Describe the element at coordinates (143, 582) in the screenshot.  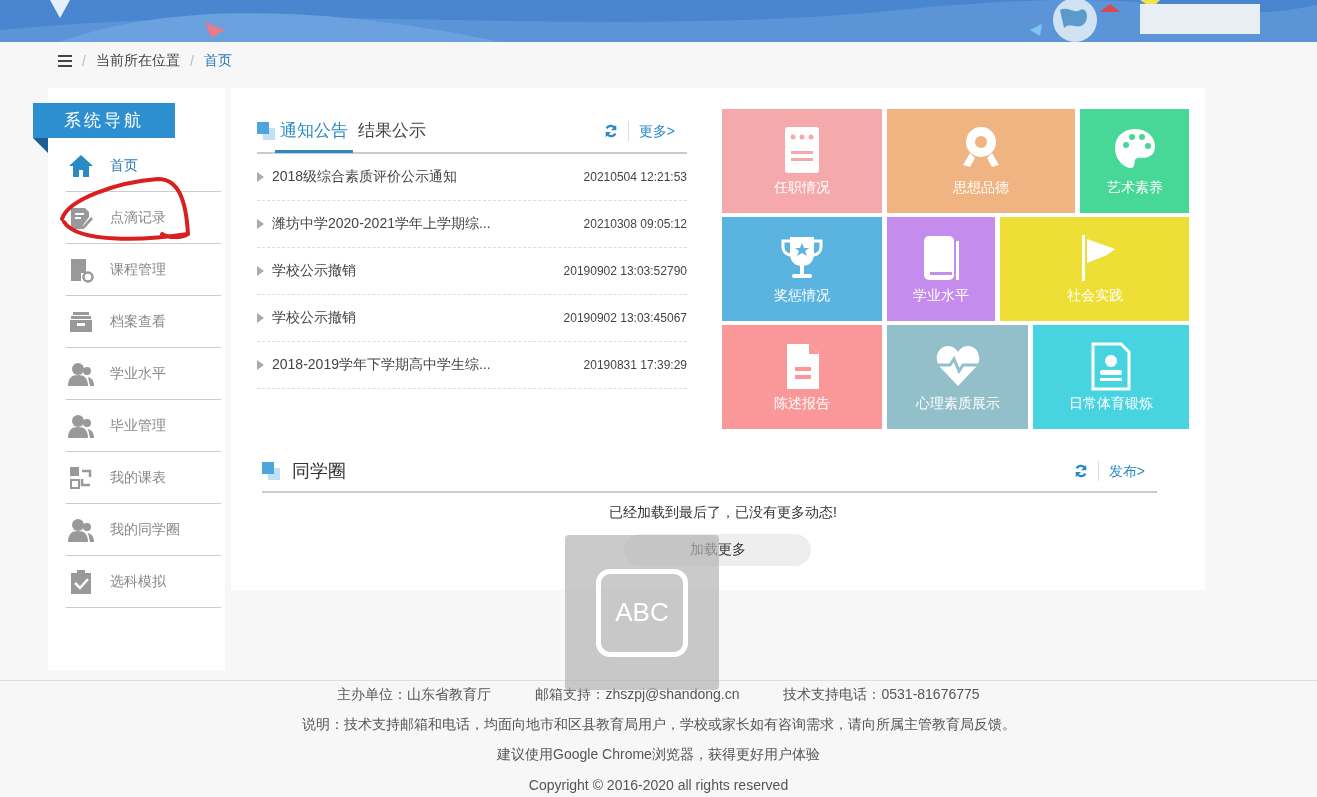
I see `sidebar-item: 选科模拟` at that location.